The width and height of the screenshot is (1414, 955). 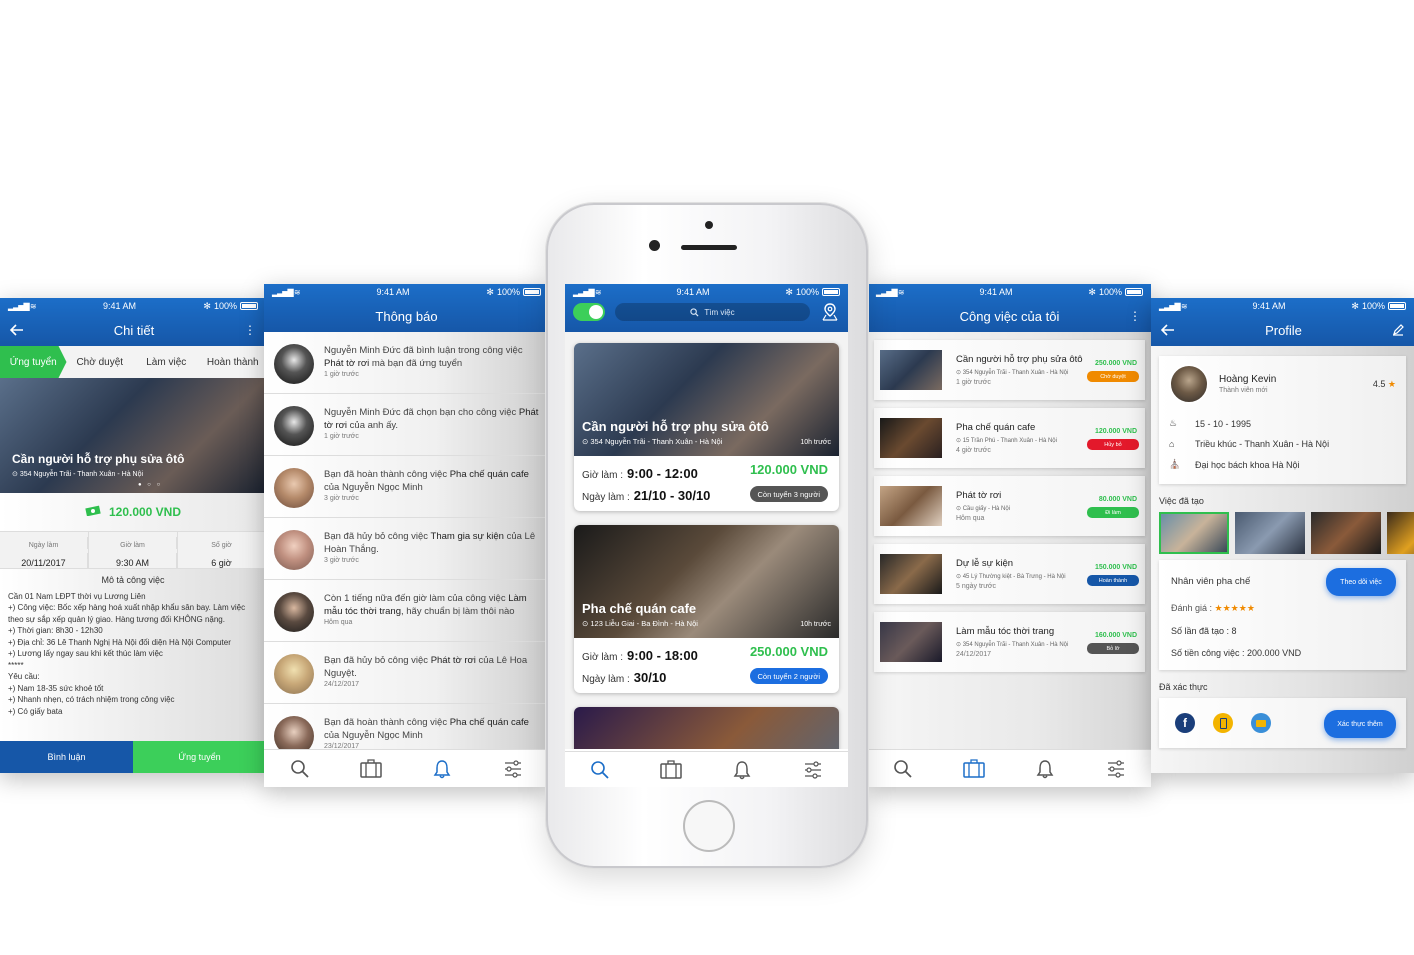 What do you see at coordinates (341, 436) in the screenshot?
I see `notification-time: 1 giờ trước` at bounding box center [341, 436].